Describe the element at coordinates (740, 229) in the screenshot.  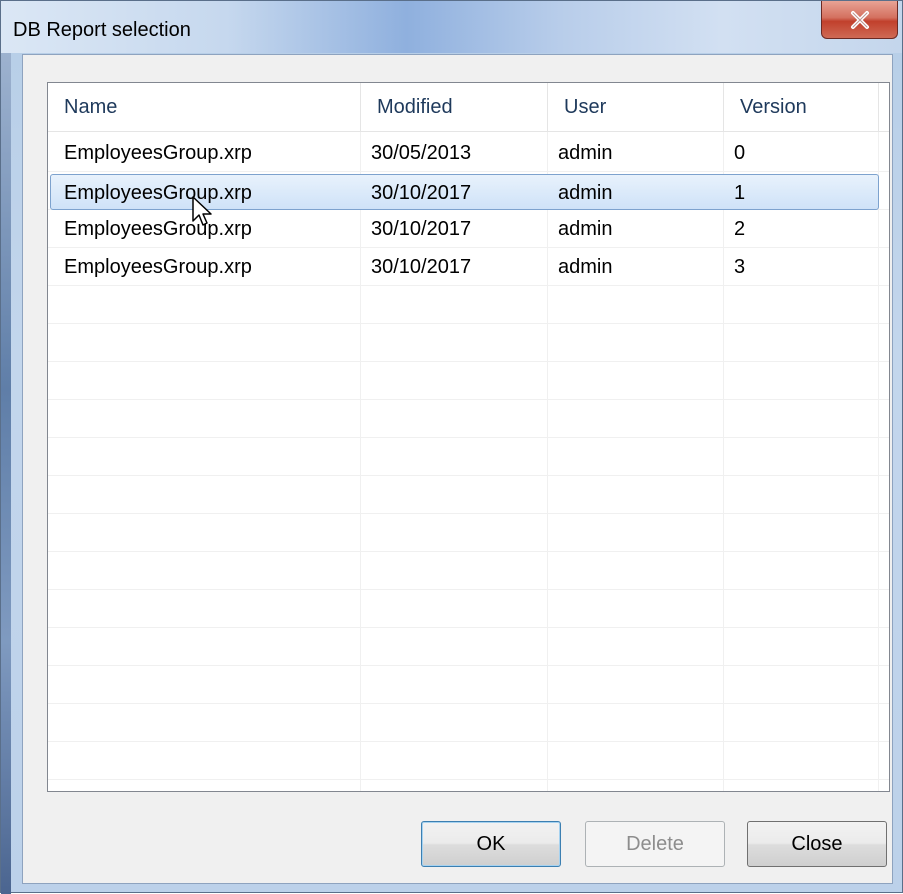
I see `row-version: 2` at that location.